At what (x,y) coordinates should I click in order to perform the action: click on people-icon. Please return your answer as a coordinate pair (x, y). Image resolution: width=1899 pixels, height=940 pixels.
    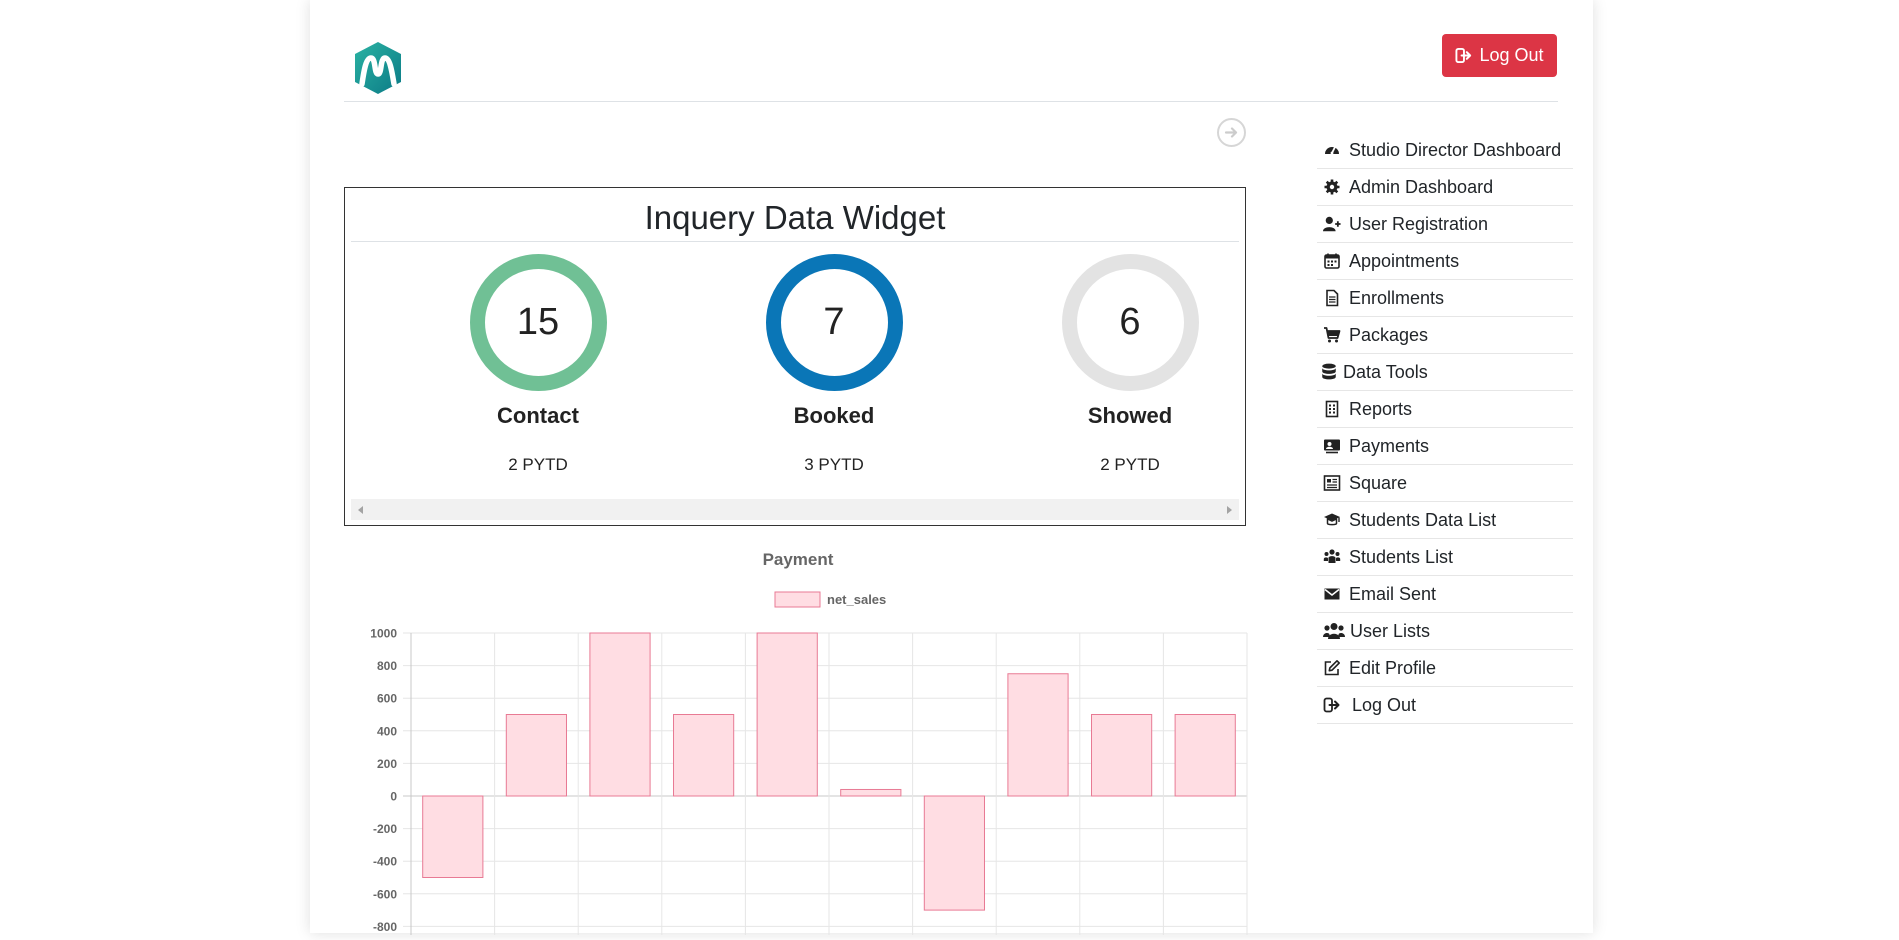
    Looking at the image, I should click on (1332, 557).